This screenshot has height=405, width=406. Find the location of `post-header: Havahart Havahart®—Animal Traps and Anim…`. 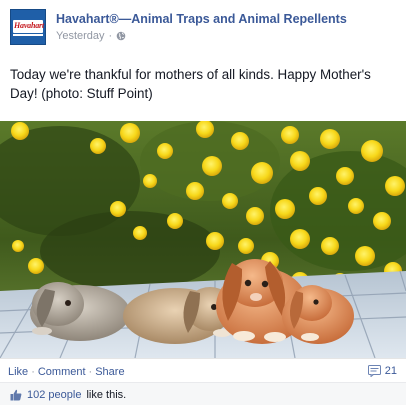

post-header: Havahart Havahart®—Animal Traps and Anim… is located at coordinates (203, 28).